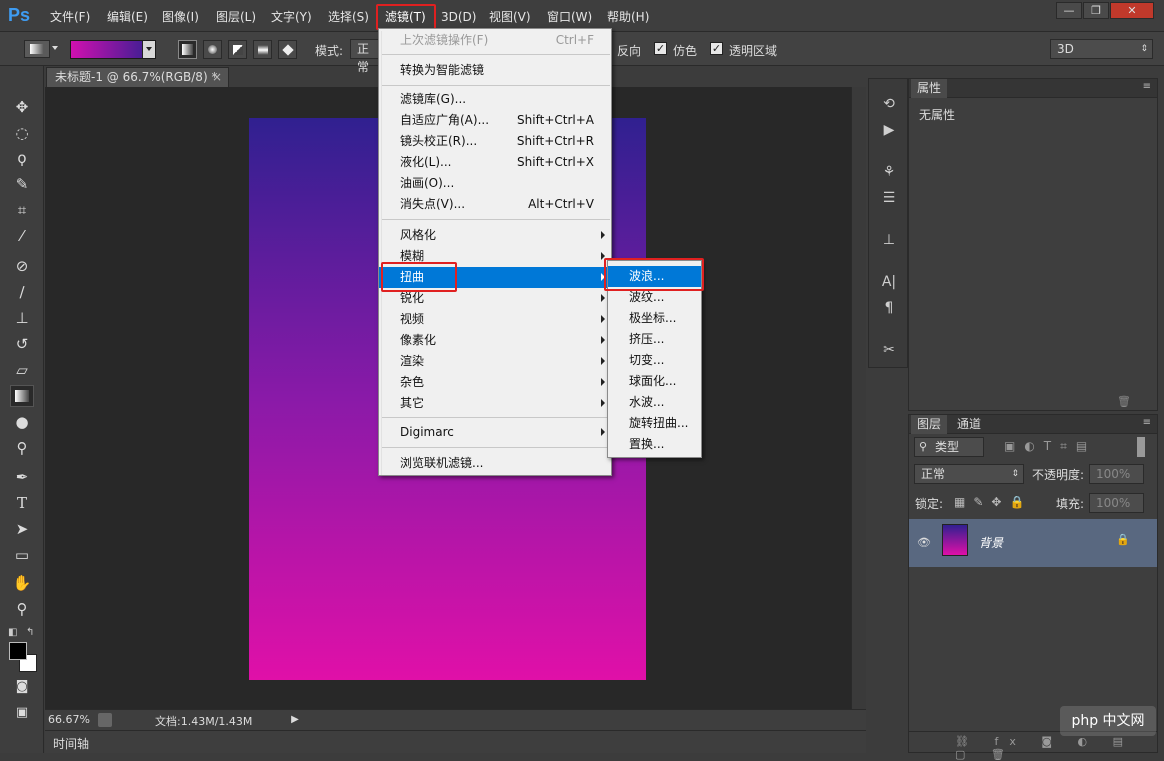 The width and height of the screenshot is (1164, 761). I want to click on properties-tab: 属性, so click(929, 88).